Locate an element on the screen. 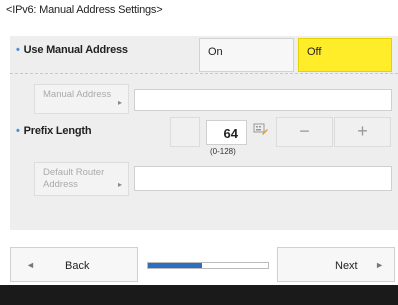 This screenshot has width=398, height=305. keyboard-icon is located at coordinates (261, 129).